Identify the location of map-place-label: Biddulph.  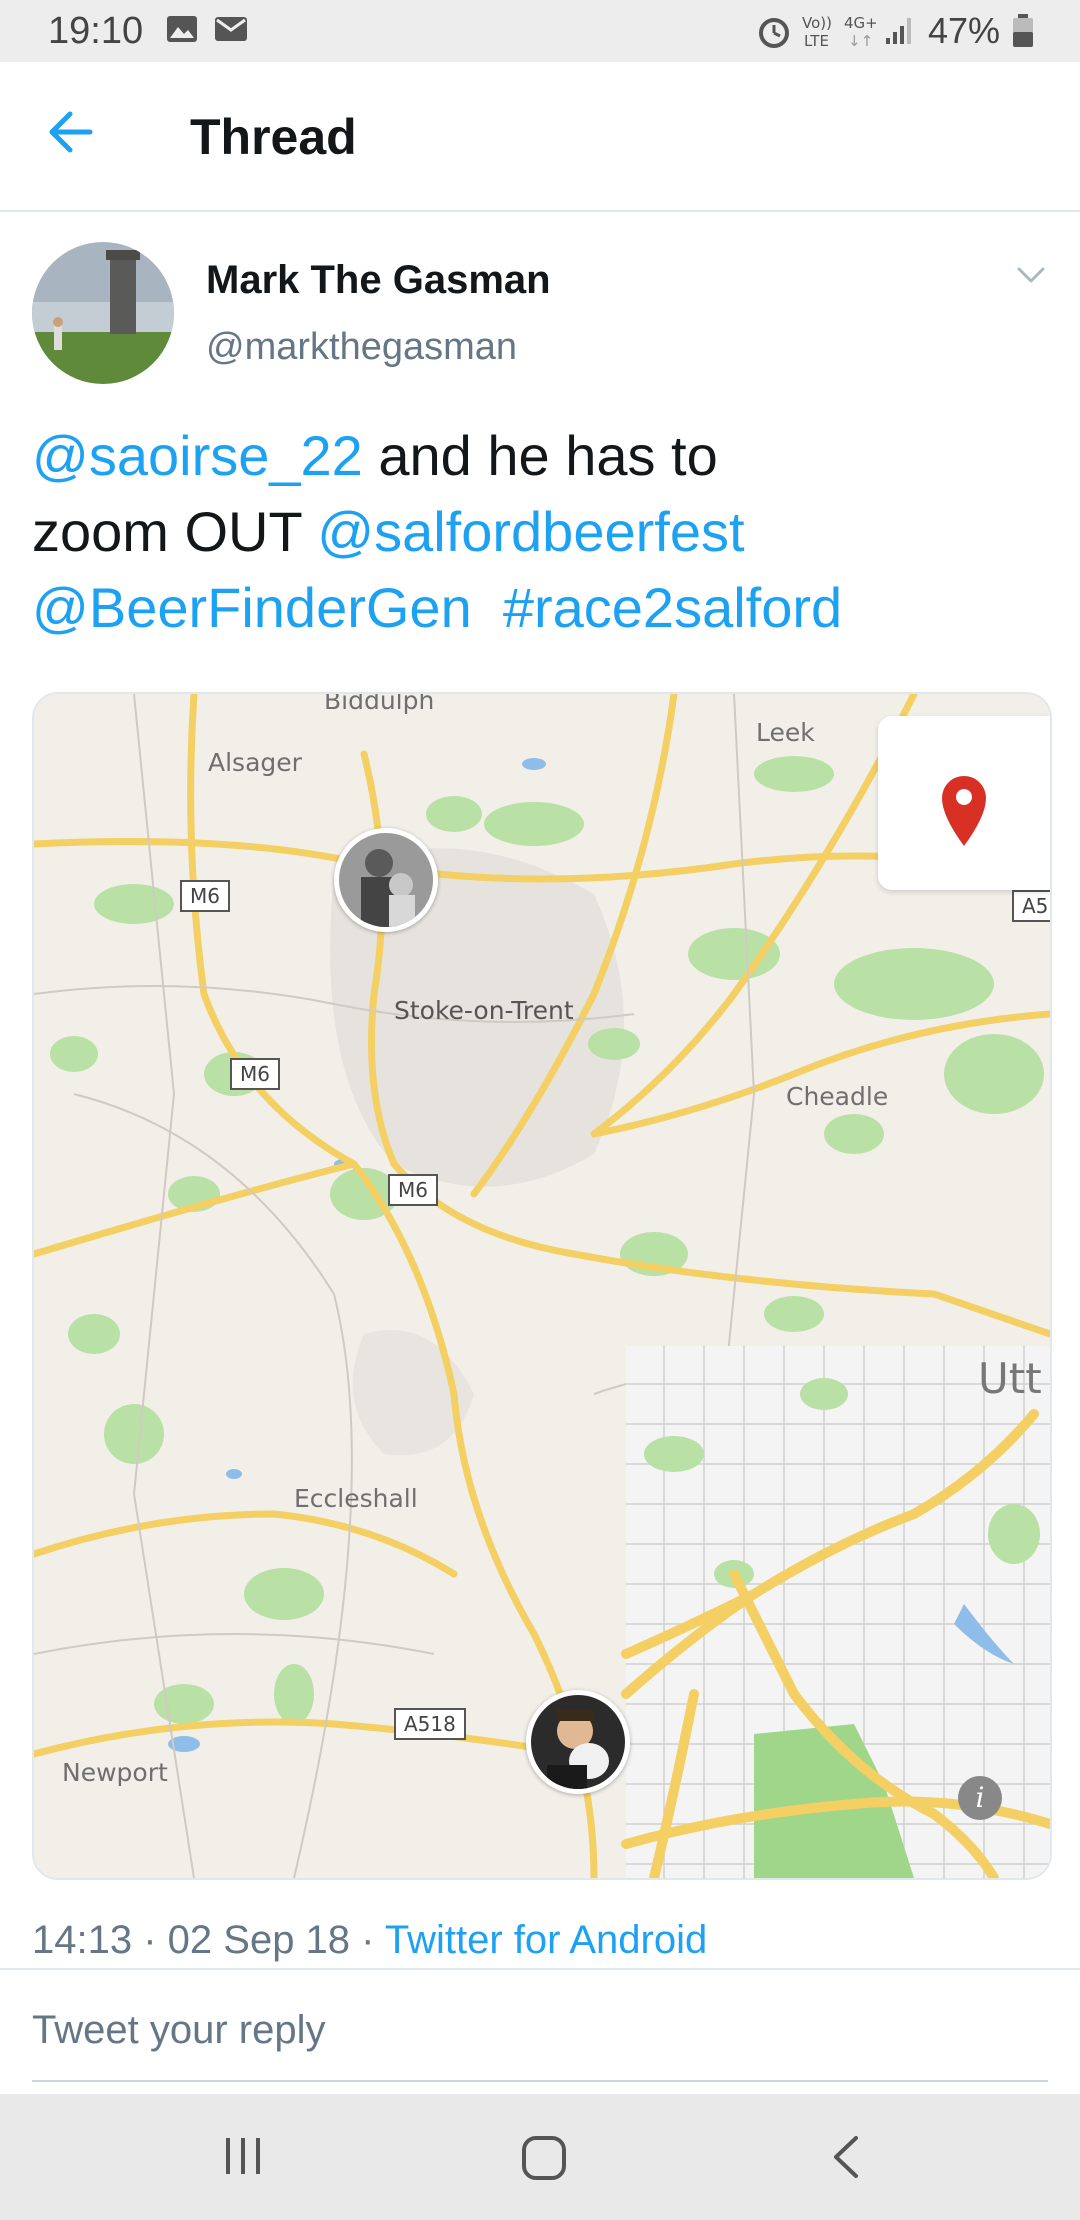
(379, 703).